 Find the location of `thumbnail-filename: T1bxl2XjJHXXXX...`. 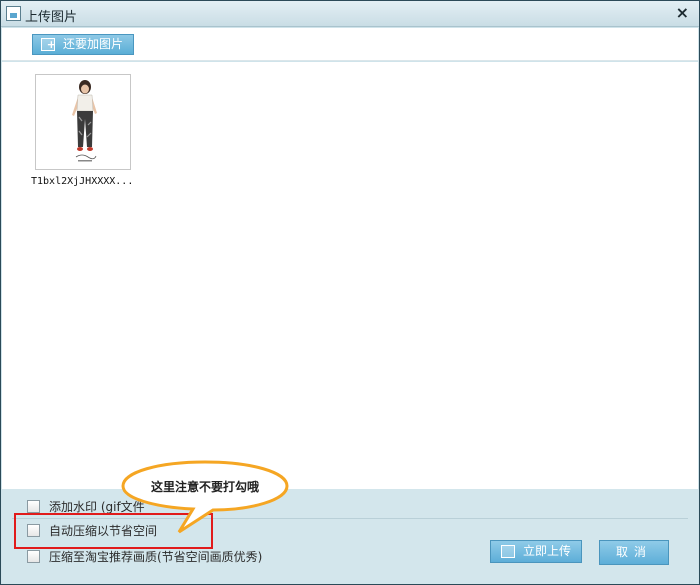

thumbnail-filename: T1bxl2XjJHXXXX... is located at coordinates (82, 181).